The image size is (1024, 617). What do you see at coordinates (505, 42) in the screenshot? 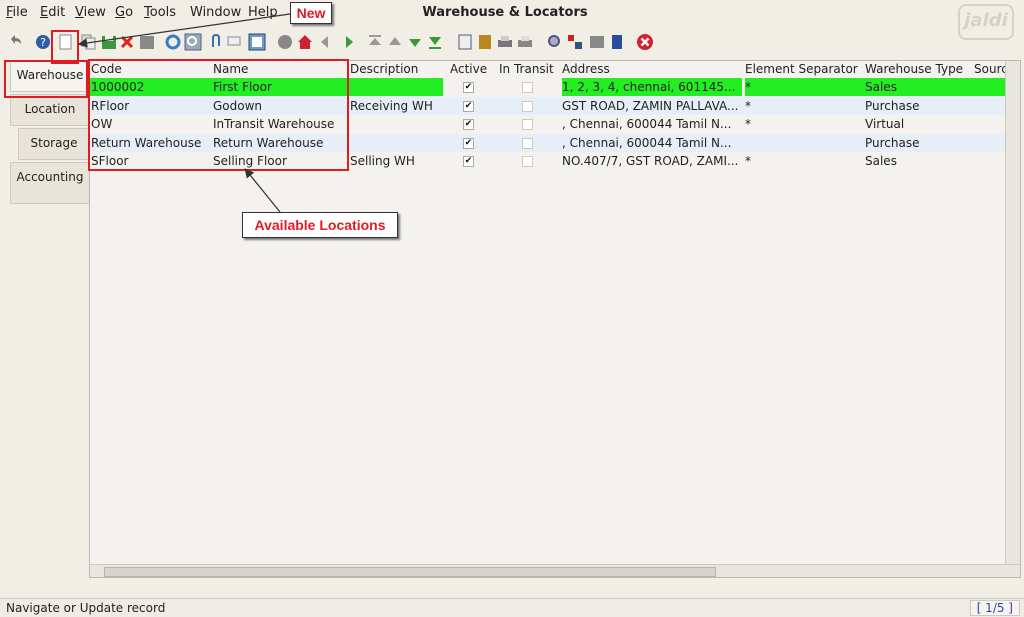
I see `print-icon` at bounding box center [505, 42].